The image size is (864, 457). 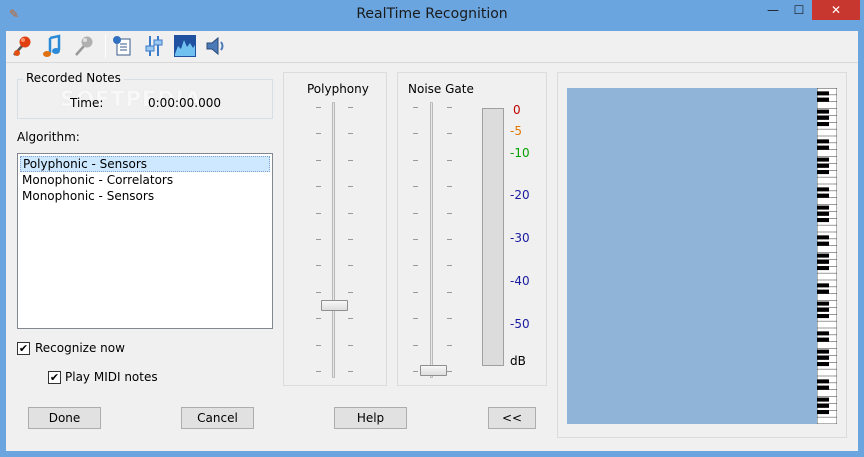 What do you see at coordinates (48, 137) in the screenshot?
I see `algorithm-label: Algorithm:` at bounding box center [48, 137].